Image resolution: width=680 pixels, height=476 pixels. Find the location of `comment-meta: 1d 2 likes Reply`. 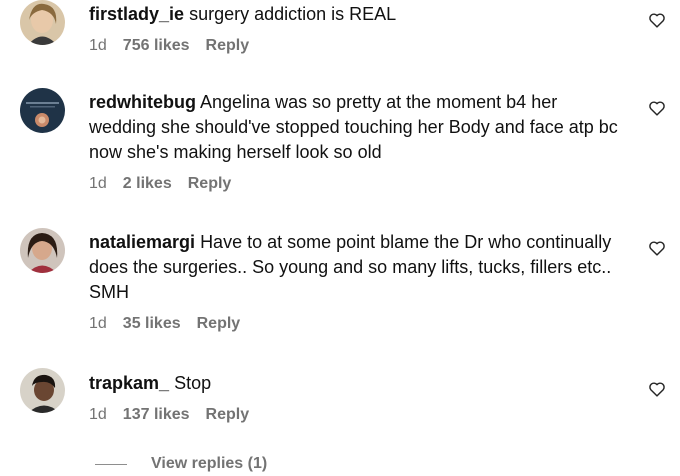

comment-meta: 1d 2 likes Reply is located at coordinates (359, 184).